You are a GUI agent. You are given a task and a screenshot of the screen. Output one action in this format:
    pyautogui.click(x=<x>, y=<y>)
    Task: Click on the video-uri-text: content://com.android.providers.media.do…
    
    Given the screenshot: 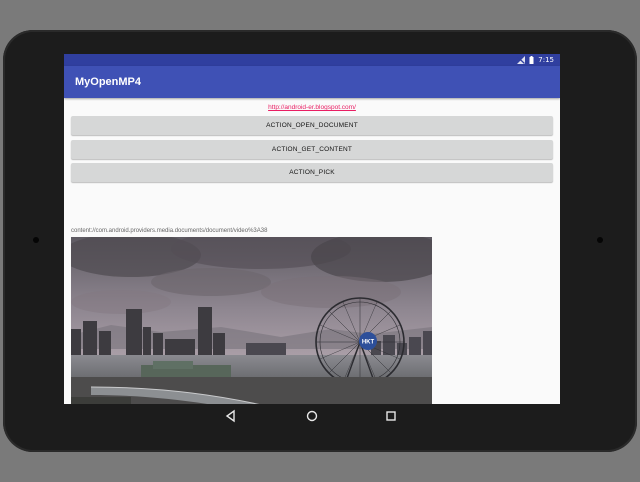 What is the action you would take?
    pyautogui.click(x=169, y=231)
    